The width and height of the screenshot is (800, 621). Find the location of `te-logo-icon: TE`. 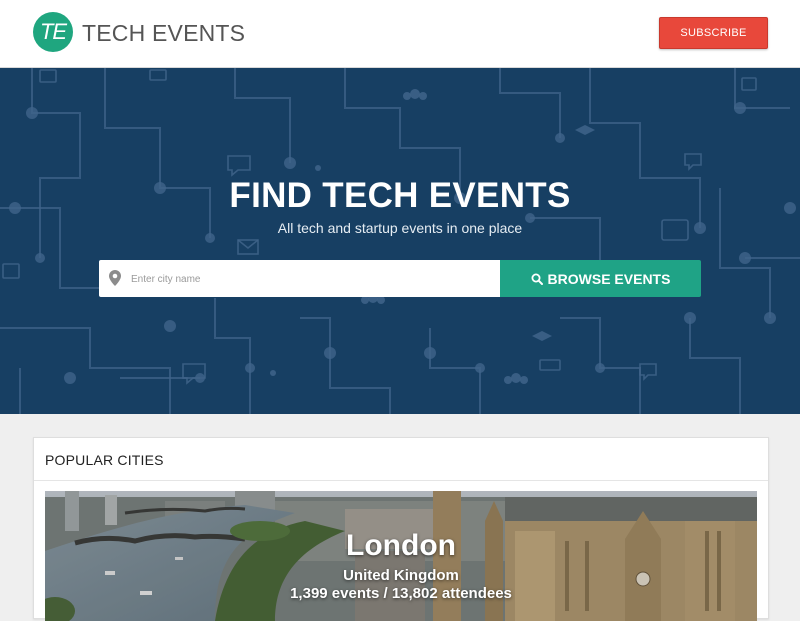

te-logo-icon: TE is located at coordinates (53, 32).